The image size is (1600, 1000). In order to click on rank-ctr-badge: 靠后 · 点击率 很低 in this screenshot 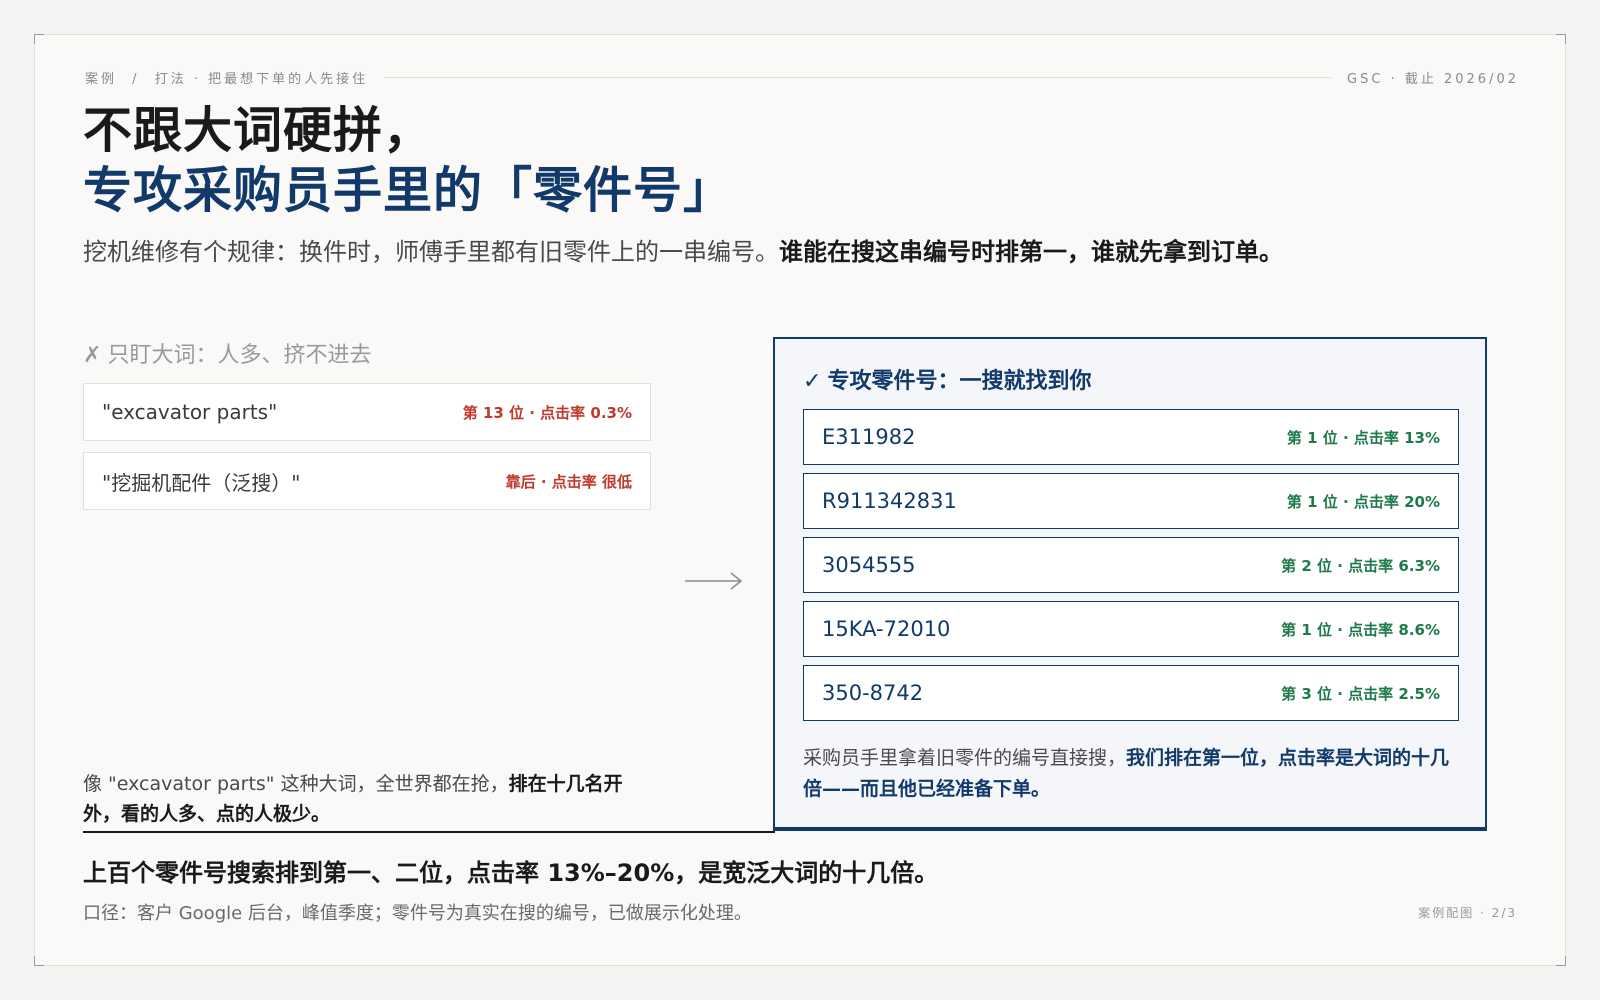, I will do `click(568, 481)`.